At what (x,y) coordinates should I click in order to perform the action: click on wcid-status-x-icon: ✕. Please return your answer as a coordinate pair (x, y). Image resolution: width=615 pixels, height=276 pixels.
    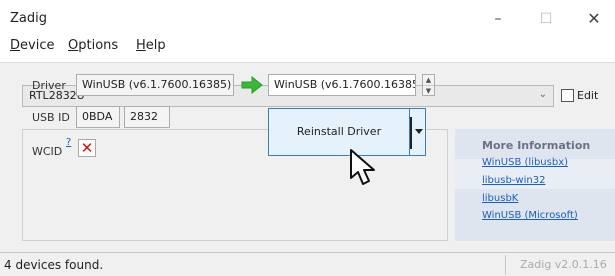
    Looking at the image, I should click on (87, 148).